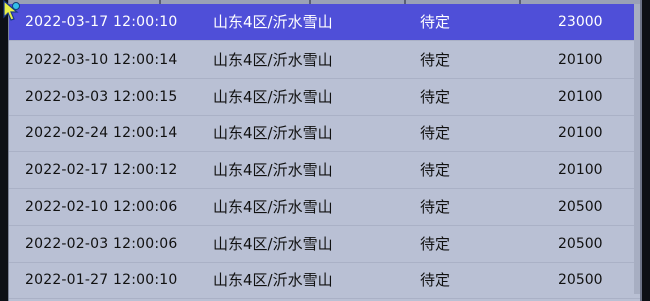  I want to click on list-scrollbar, so click(637, 149).